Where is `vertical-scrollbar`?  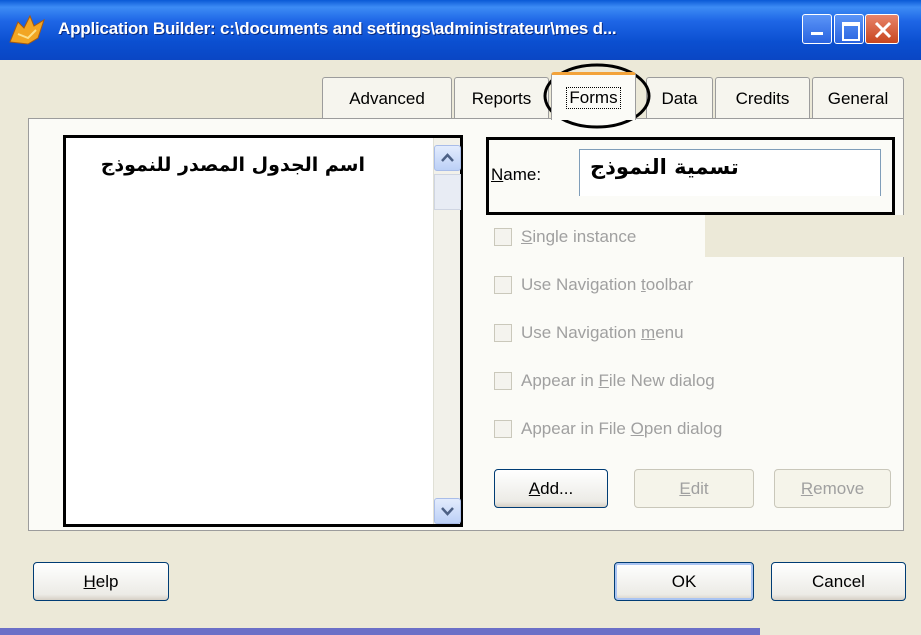
vertical-scrollbar is located at coordinates (447, 331).